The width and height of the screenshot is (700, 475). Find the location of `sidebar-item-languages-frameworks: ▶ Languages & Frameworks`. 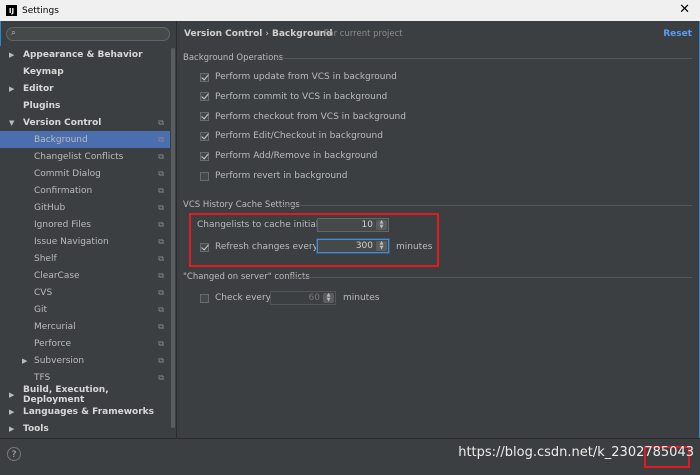

sidebar-item-languages-frameworks: ▶ Languages & Frameworks is located at coordinates (85, 411).